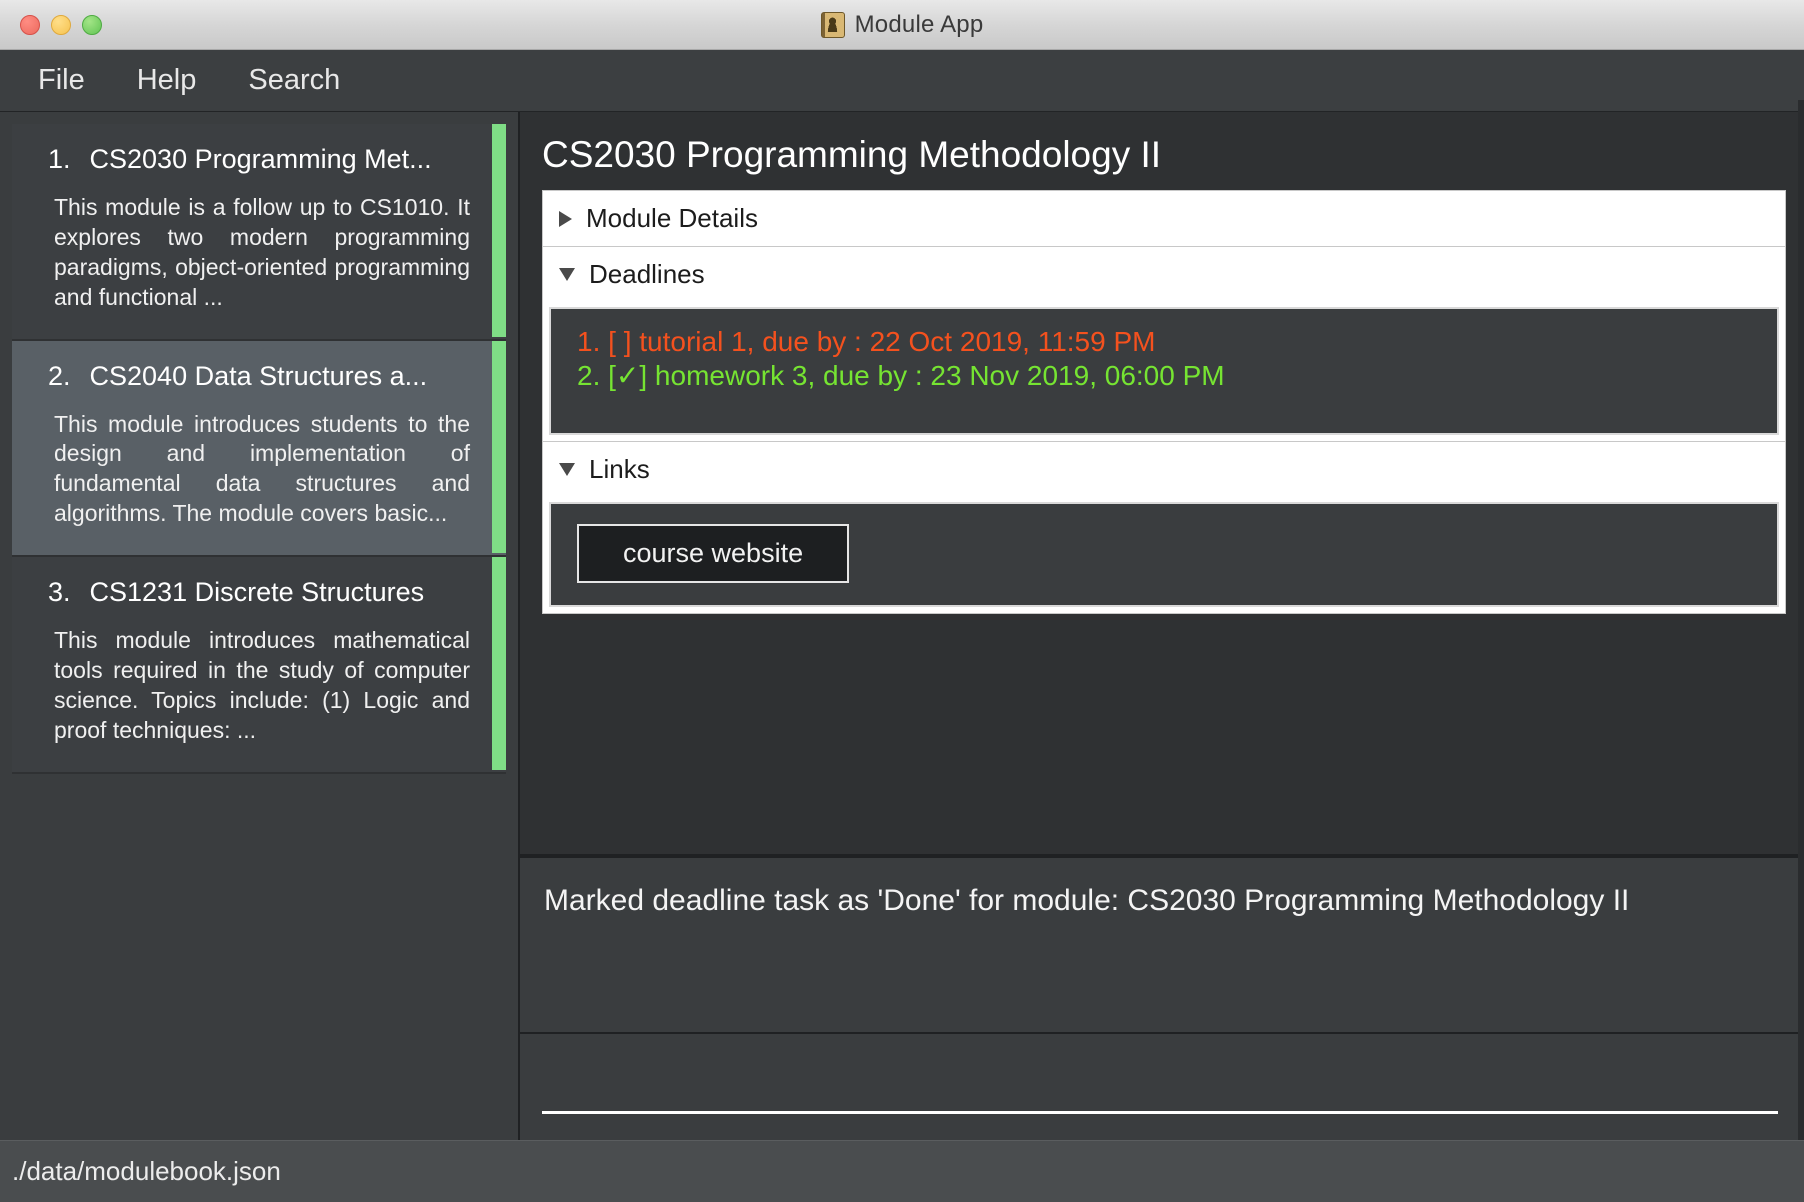 This screenshot has height=1202, width=1804. I want to click on page-title: CS2030 Programming Methodology II, so click(852, 154).